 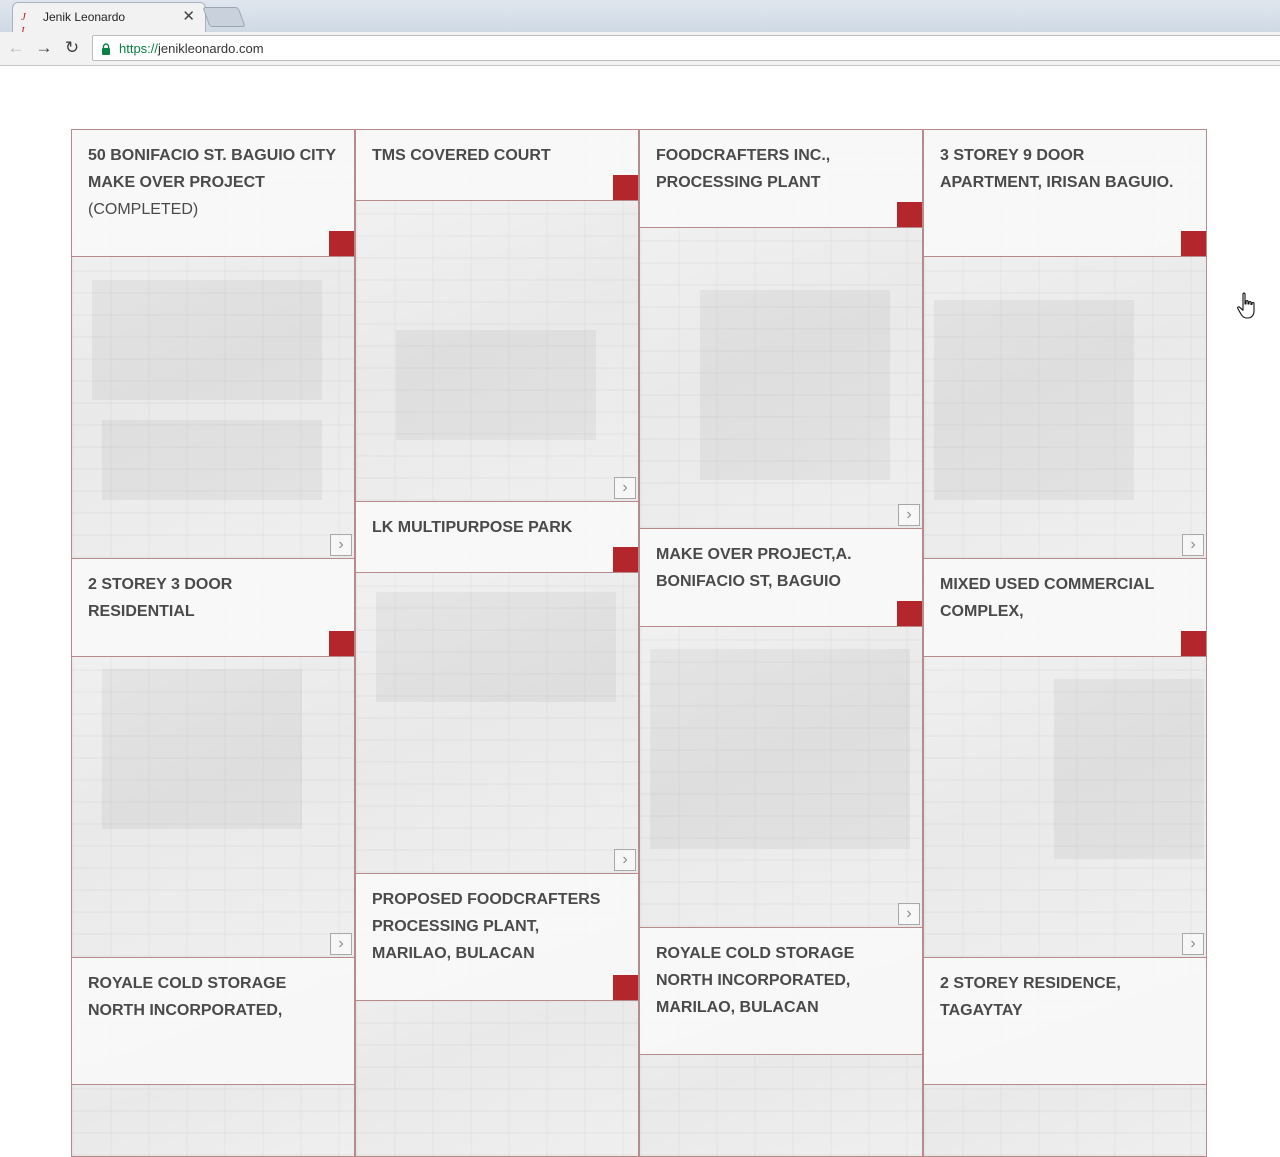 I want to click on project-title: 2 Storey 3 Door Residential, so click(x=160, y=598).